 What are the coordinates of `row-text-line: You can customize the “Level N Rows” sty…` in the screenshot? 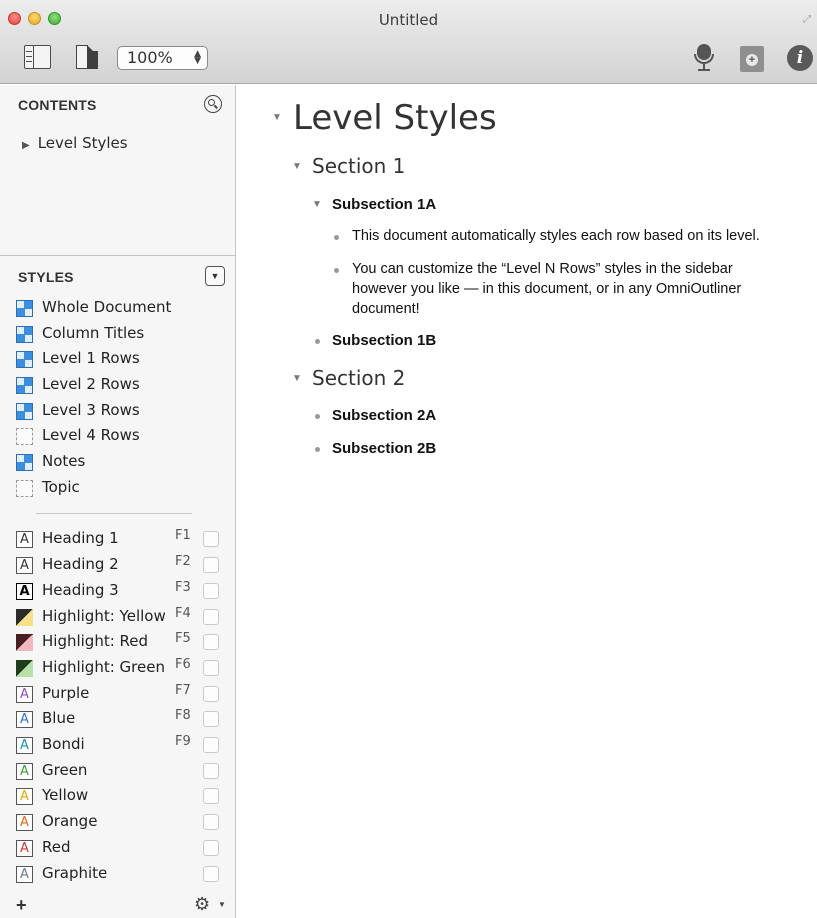 It's located at (542, 269).